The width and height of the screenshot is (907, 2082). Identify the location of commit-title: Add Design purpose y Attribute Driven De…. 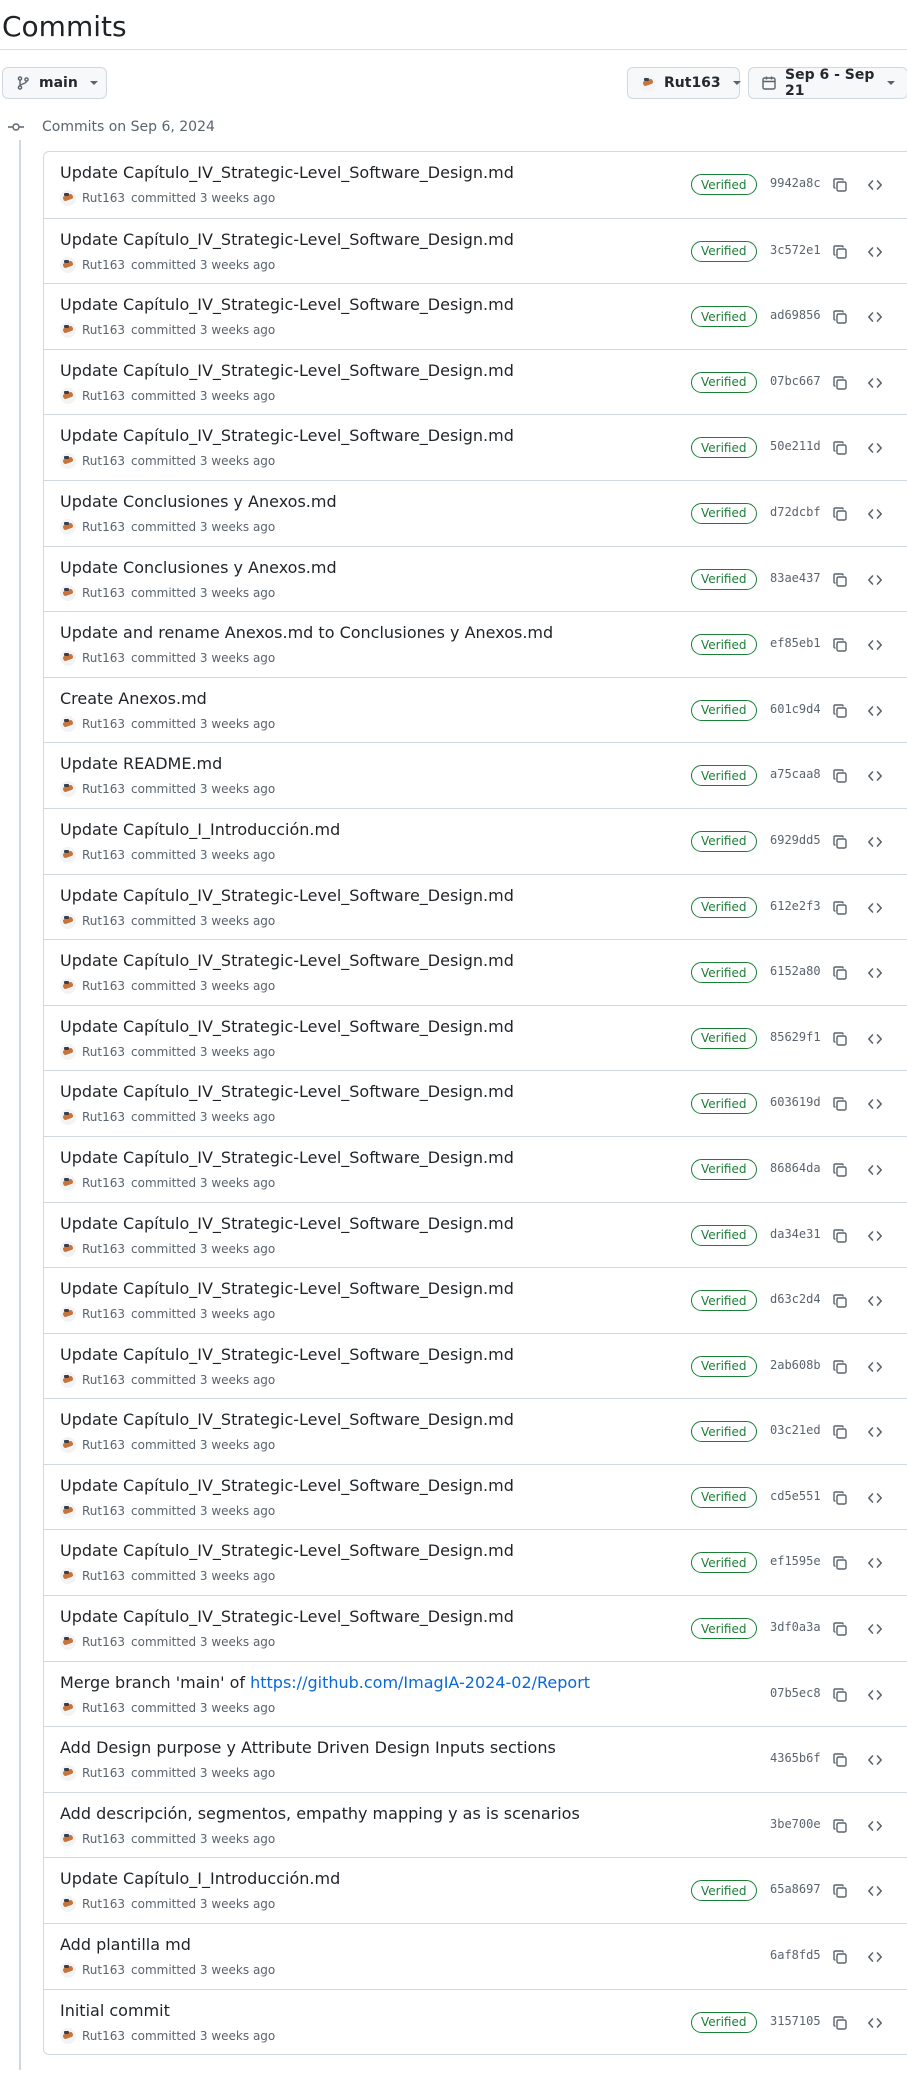
(308, 1747).